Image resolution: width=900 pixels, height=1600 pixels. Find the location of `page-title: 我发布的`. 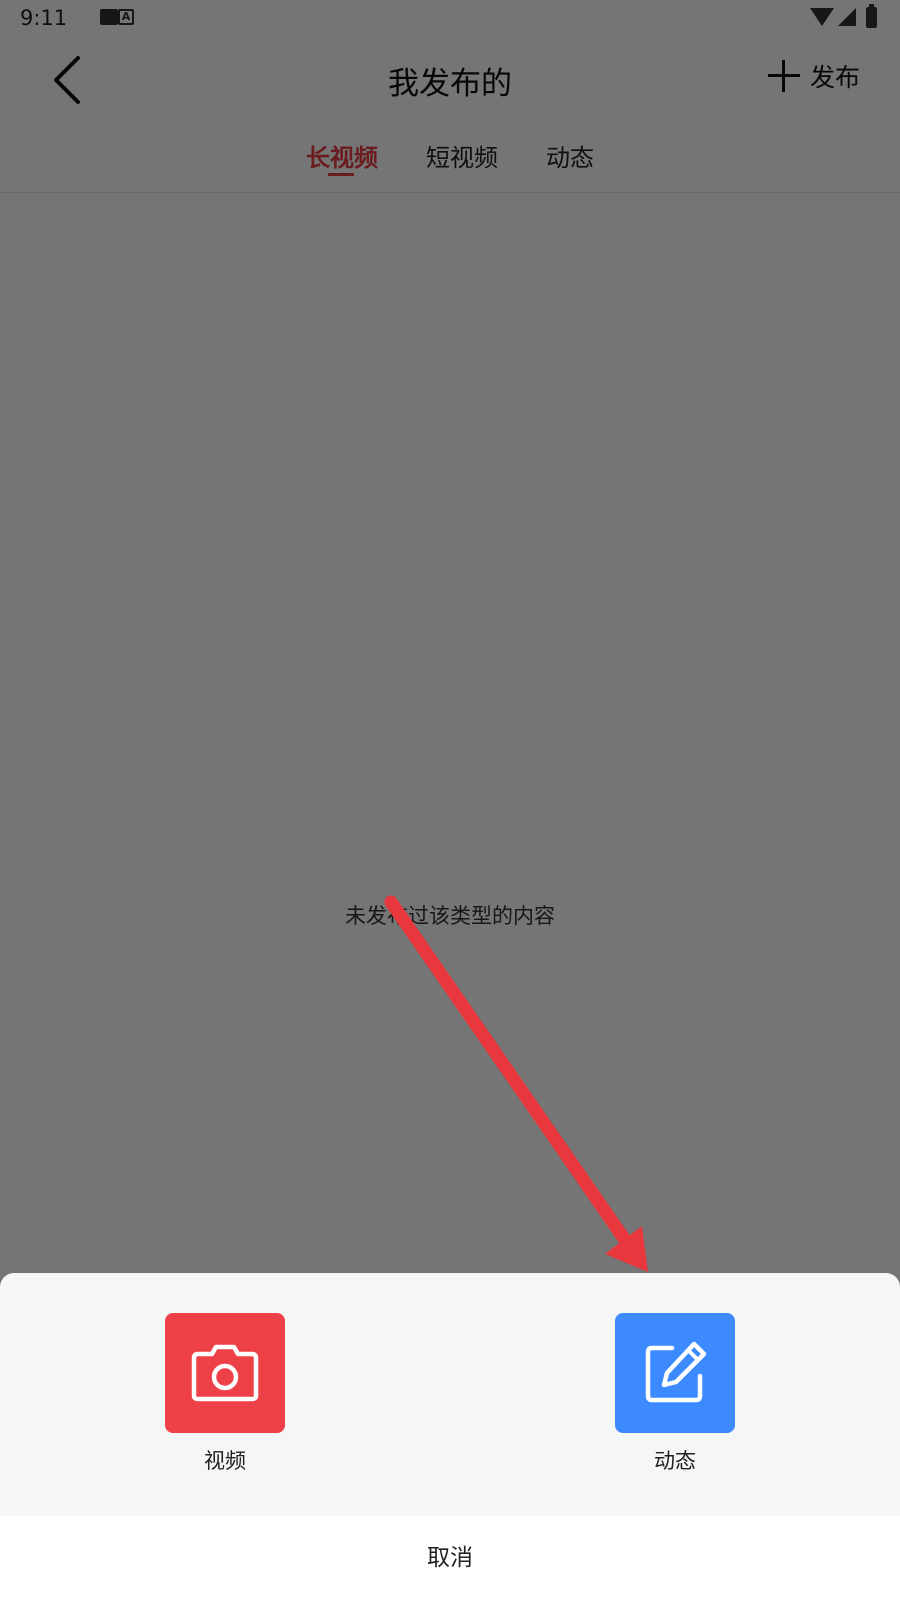

page-title: 我发布的 is located at coordinates (450, 84).